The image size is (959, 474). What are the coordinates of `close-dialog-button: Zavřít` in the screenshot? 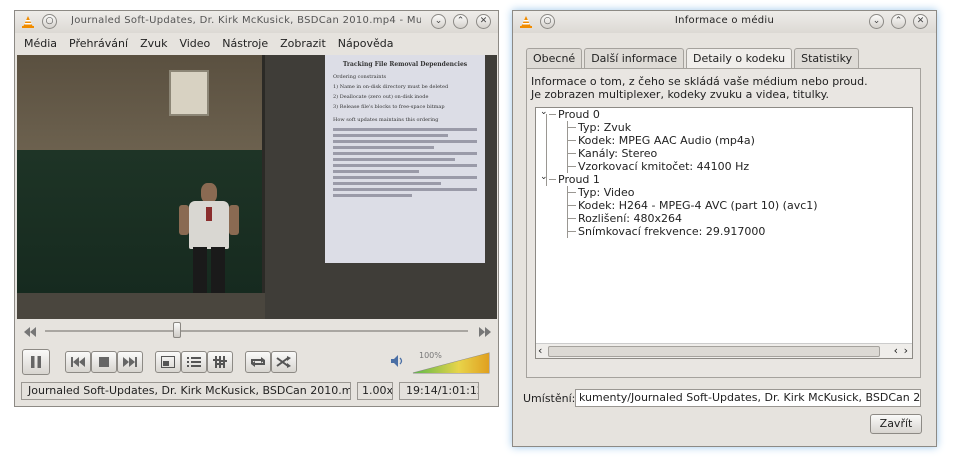 It's located at (896, 424).